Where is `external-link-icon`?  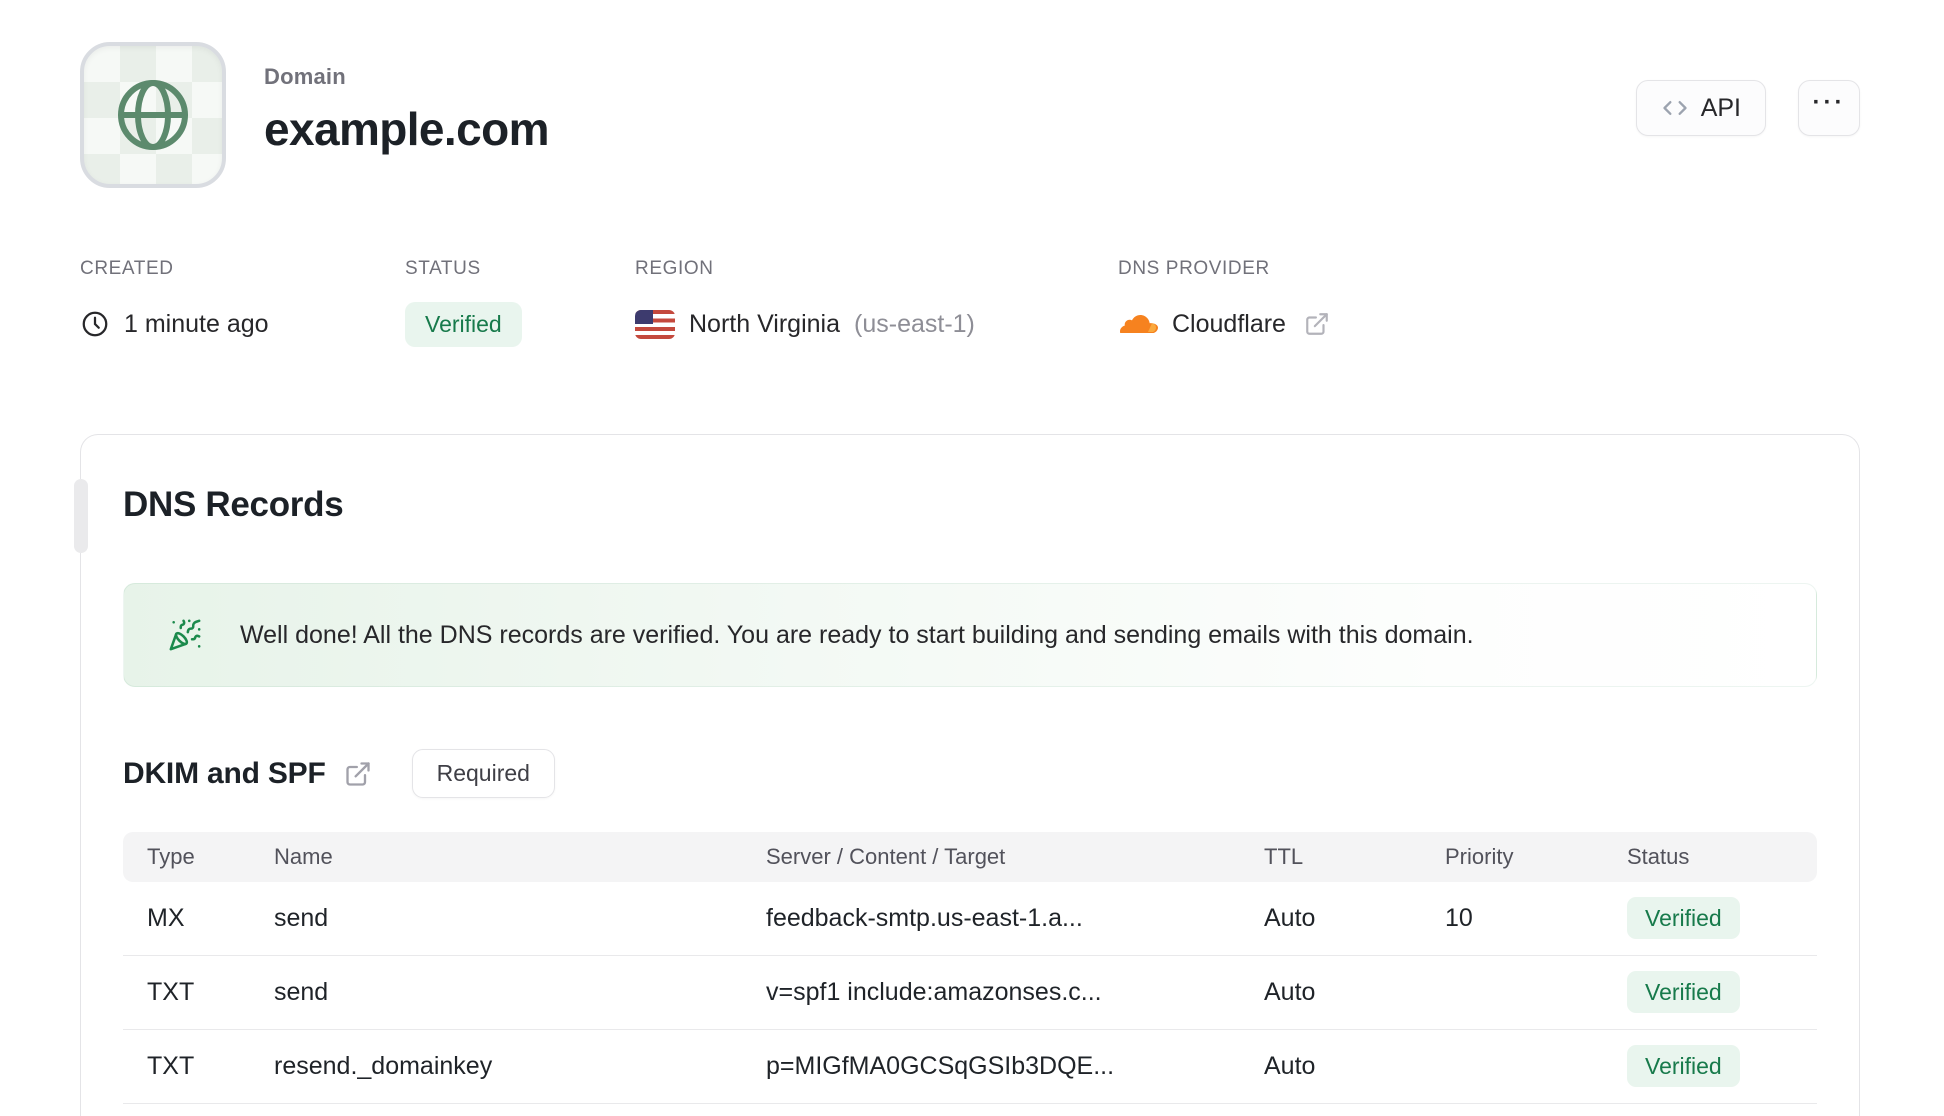 external-link-icon is located at coordinates (1317, 324).